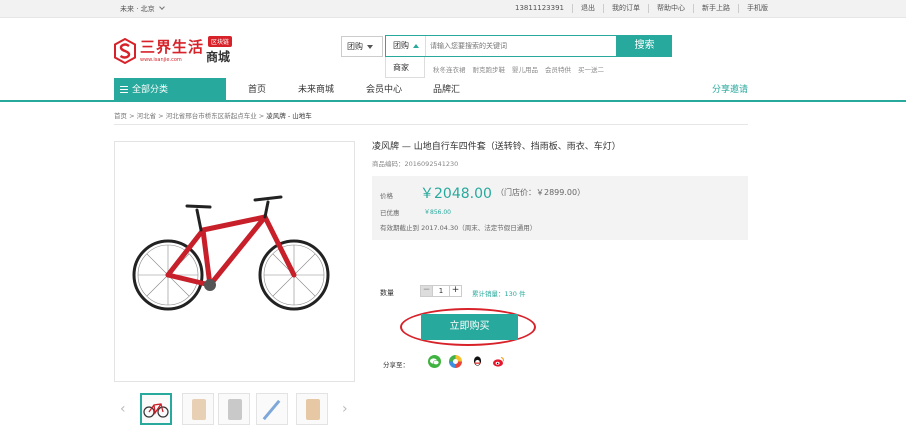  Describe the element at coordinates (150, 90) in the screenshot. I see `all-categories-label: 全部分类` at that location.